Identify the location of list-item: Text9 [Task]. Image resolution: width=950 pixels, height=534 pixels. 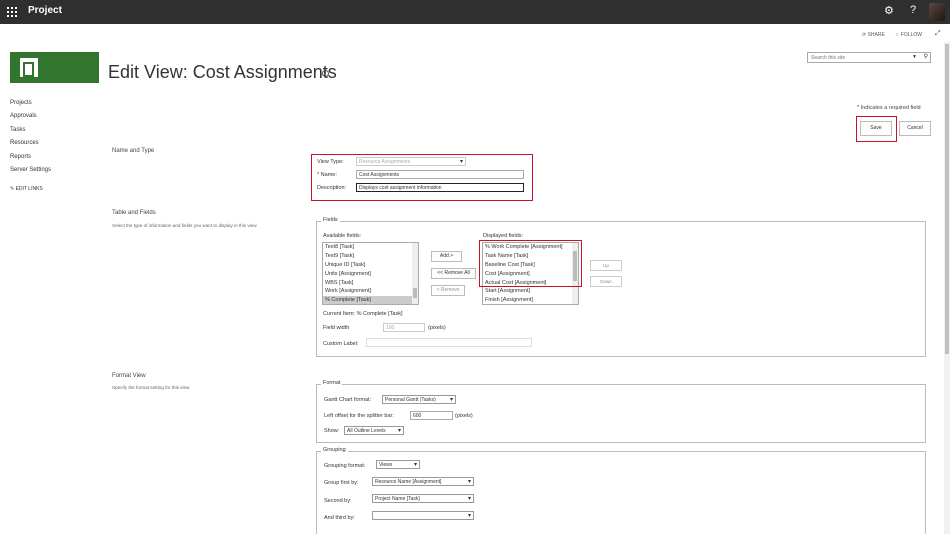
(370, 256).